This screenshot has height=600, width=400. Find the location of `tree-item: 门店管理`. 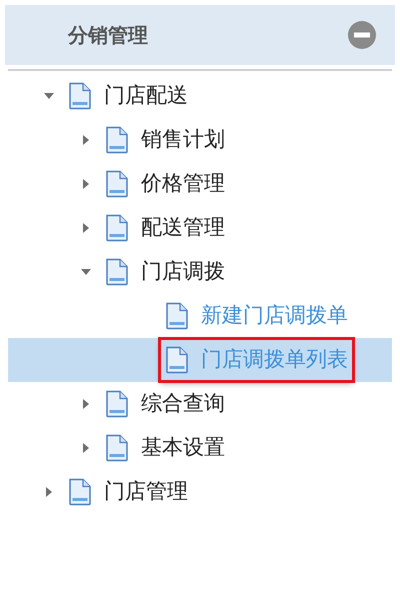

tree-item: 门店管理 is located at coordinates (200, 492).